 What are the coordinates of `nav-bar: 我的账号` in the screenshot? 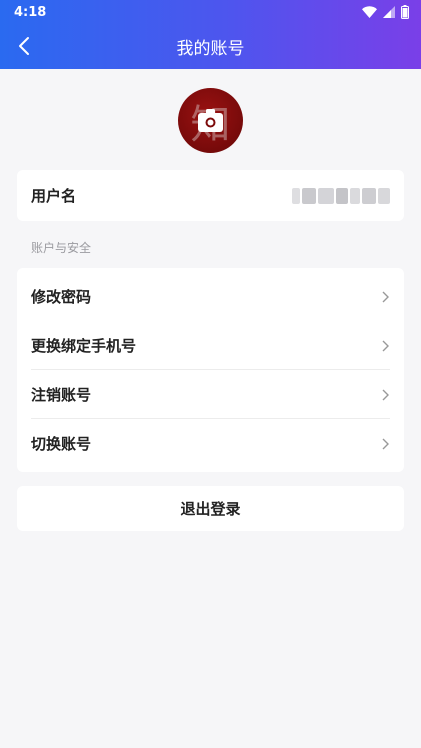 It's located at (210, 46).